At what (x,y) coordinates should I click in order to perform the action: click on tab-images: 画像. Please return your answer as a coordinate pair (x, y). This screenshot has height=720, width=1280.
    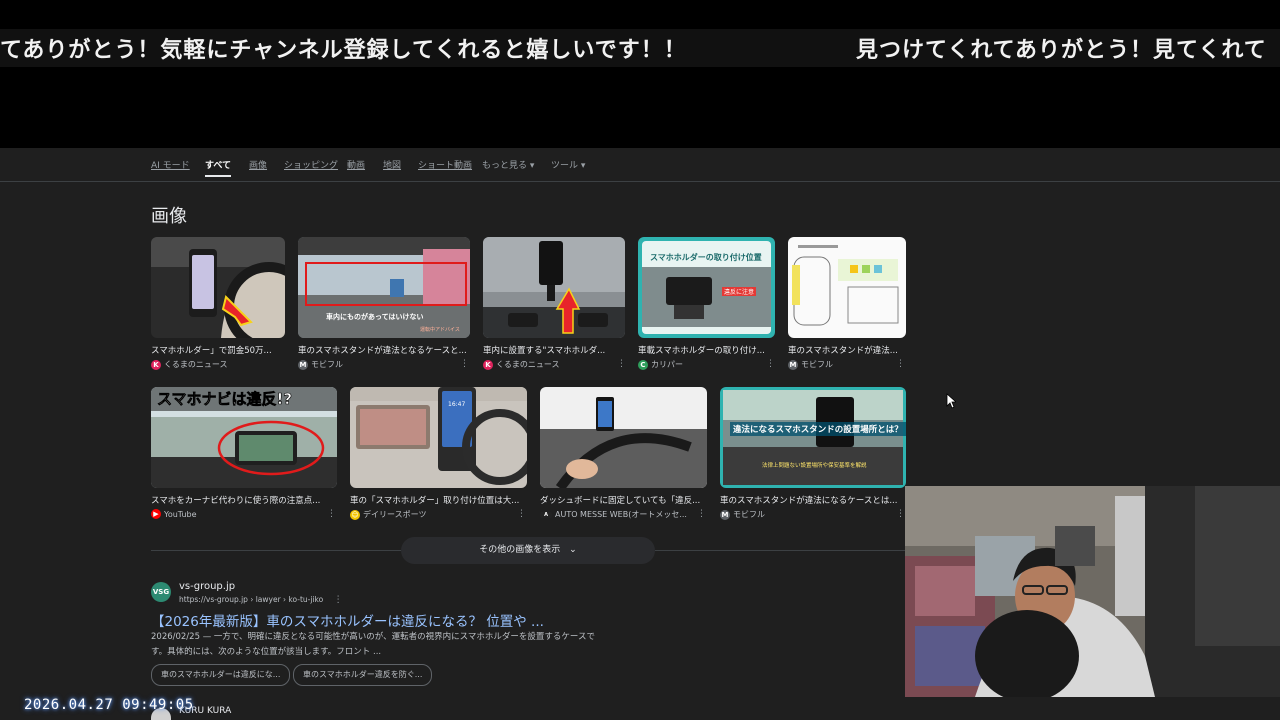
    Looking at the image, I should click on (258, 164).